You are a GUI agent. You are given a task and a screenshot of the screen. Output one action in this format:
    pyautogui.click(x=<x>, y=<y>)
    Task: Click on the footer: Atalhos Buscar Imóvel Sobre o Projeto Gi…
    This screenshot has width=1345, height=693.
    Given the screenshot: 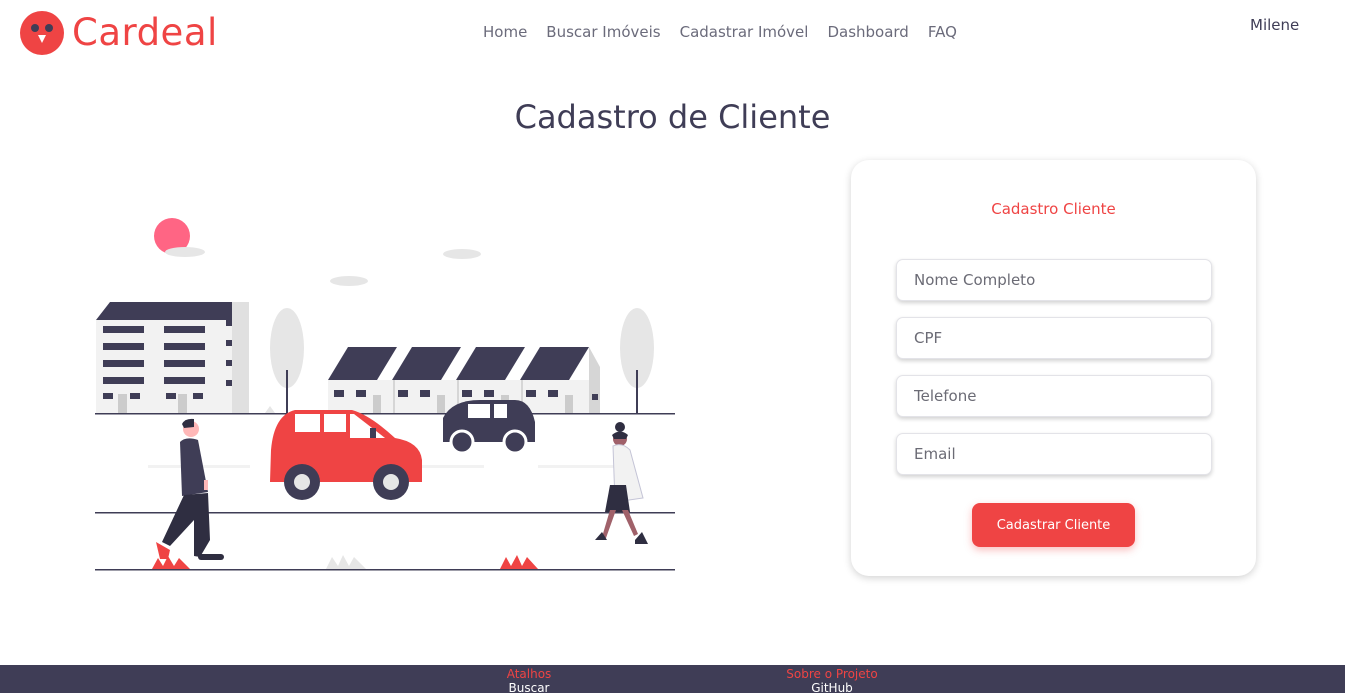 What is the action you would take?
    pyautogui.click(x=672, y=679)
    